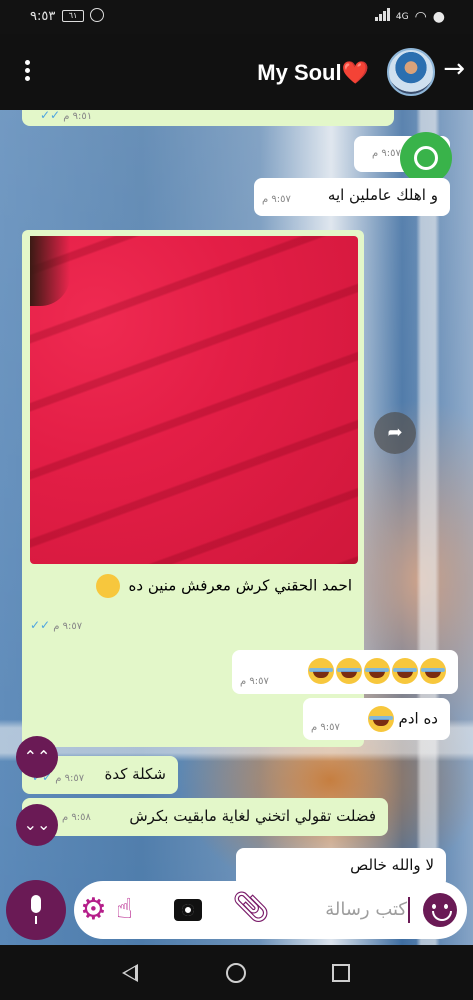 The width and height of the screenshot is (473, 1000). I want to click on message-input-container: ⚙ ☝ 📎︎ كتب رسالة, so click(270, 910).